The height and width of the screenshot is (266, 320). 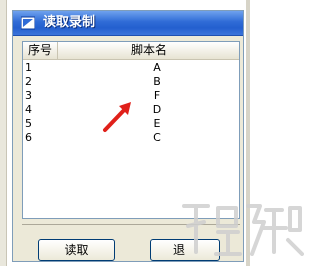 What do you see at coordinates (157, 109) in the screenshot?
I see `row-script-name: D` at bounding box center [157, 109].